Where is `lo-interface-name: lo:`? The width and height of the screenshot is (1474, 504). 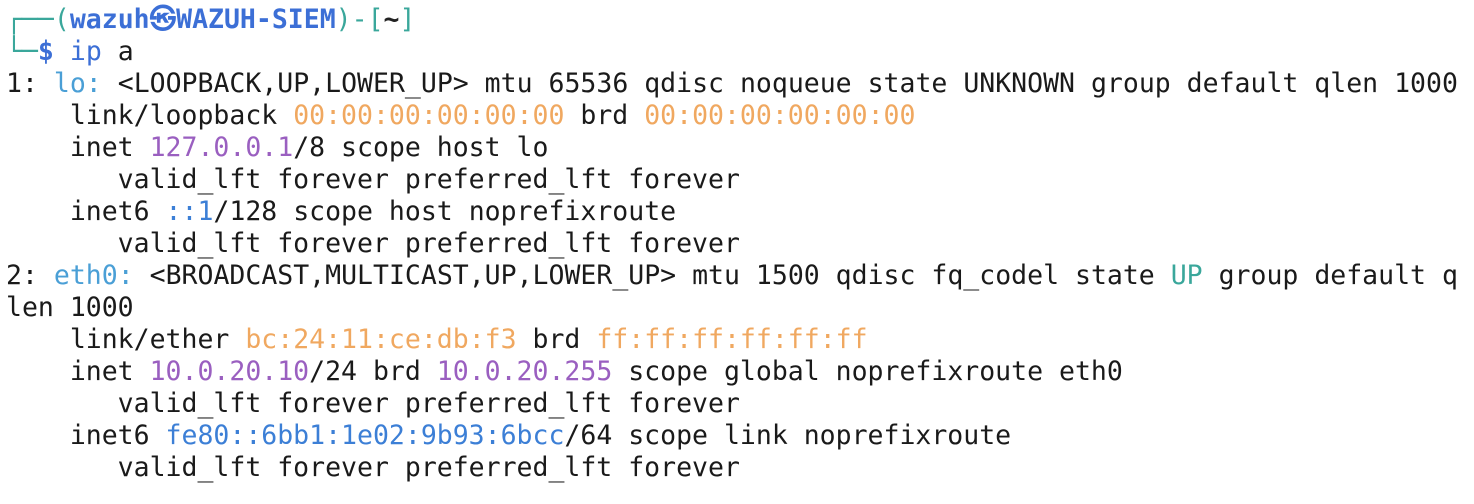 lo-interface-name: lo: is located at coordinates (77, 83).